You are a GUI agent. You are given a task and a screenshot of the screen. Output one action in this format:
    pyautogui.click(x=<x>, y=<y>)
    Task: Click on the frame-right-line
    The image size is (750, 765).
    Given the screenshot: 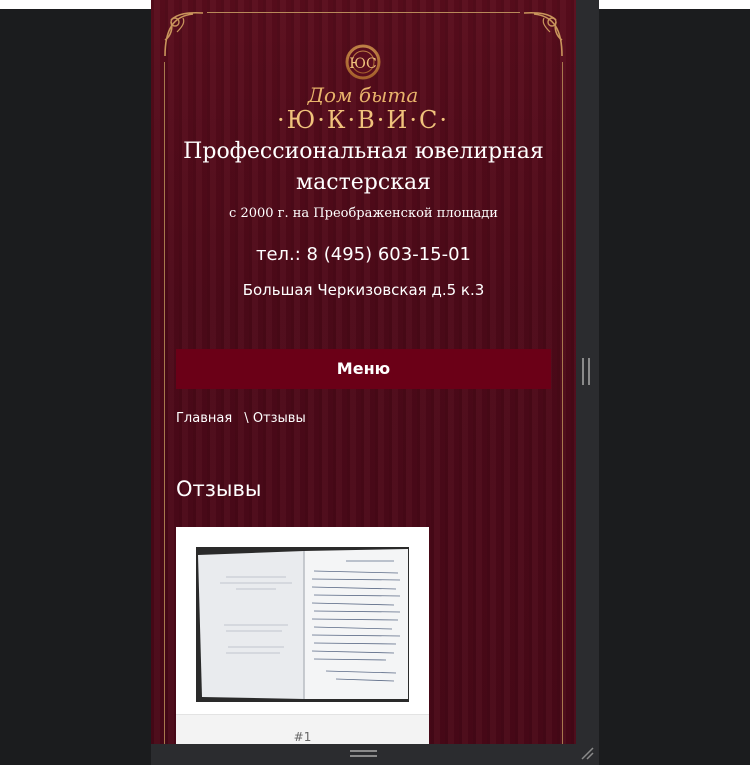 What is the action you would take?
    pyautogui.click(x=562, y=403)
    